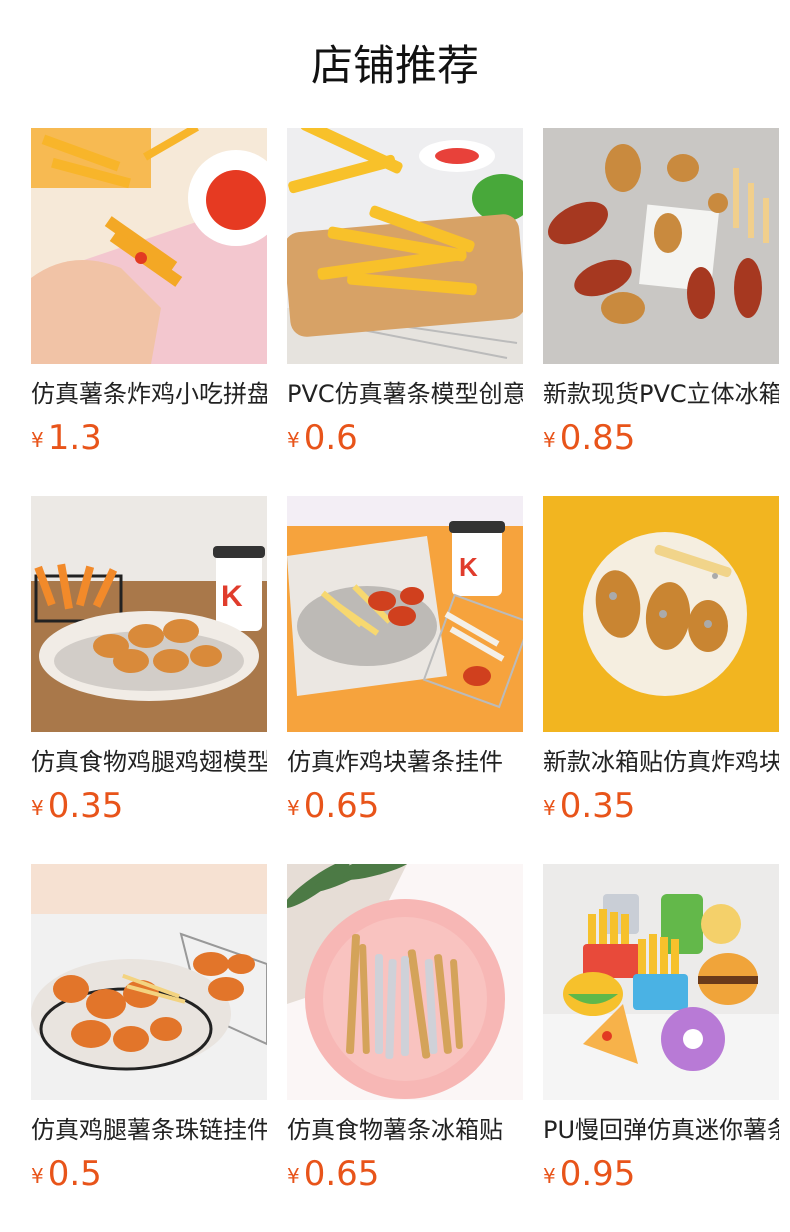  I want to click on product-name: 仿真食物鸡腿鸡翅模型, so click(149, 762).